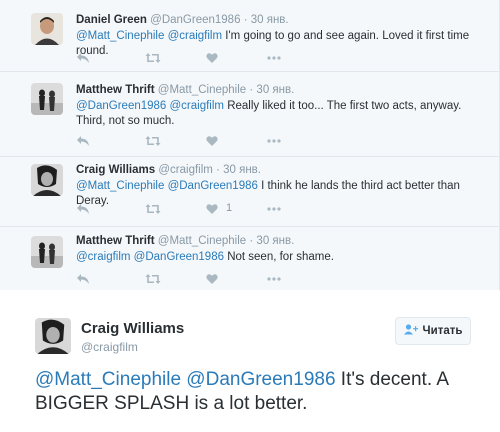  I want to click on tweet-body: Not seen, for shame., so click(279, 257).